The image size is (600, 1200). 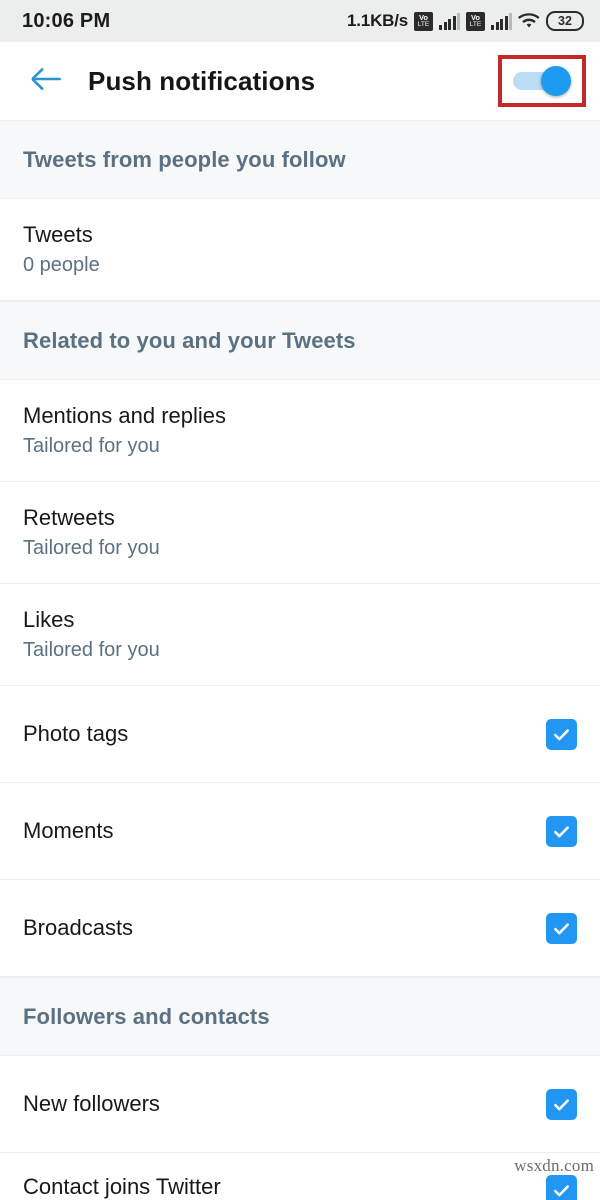 I want to click on settings-row: Moments, so click(x=300, y=831).